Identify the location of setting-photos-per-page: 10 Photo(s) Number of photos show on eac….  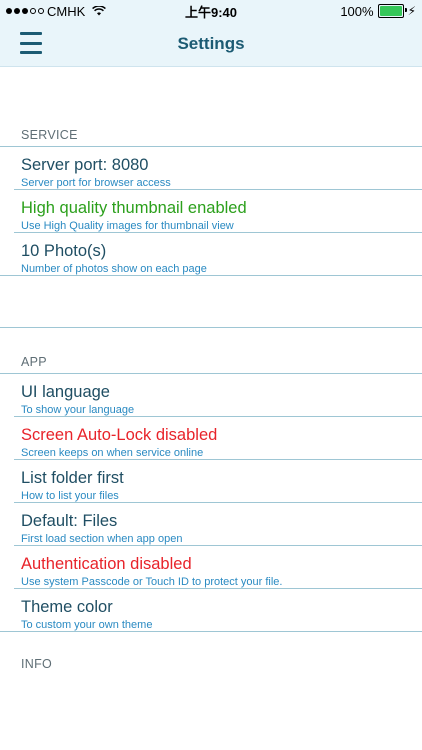
(211, 254).